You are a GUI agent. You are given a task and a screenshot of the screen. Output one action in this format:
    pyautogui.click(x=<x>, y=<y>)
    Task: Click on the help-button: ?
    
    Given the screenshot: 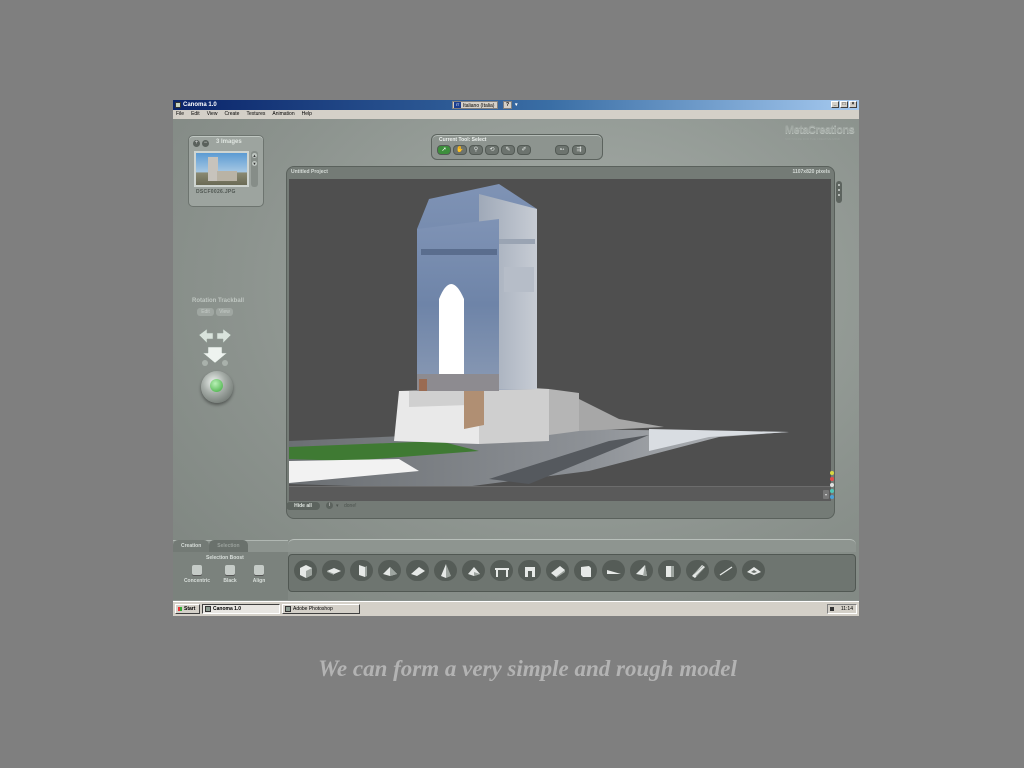 What is the action you would take?
    pyautogui.click(x=507, y=105)
    